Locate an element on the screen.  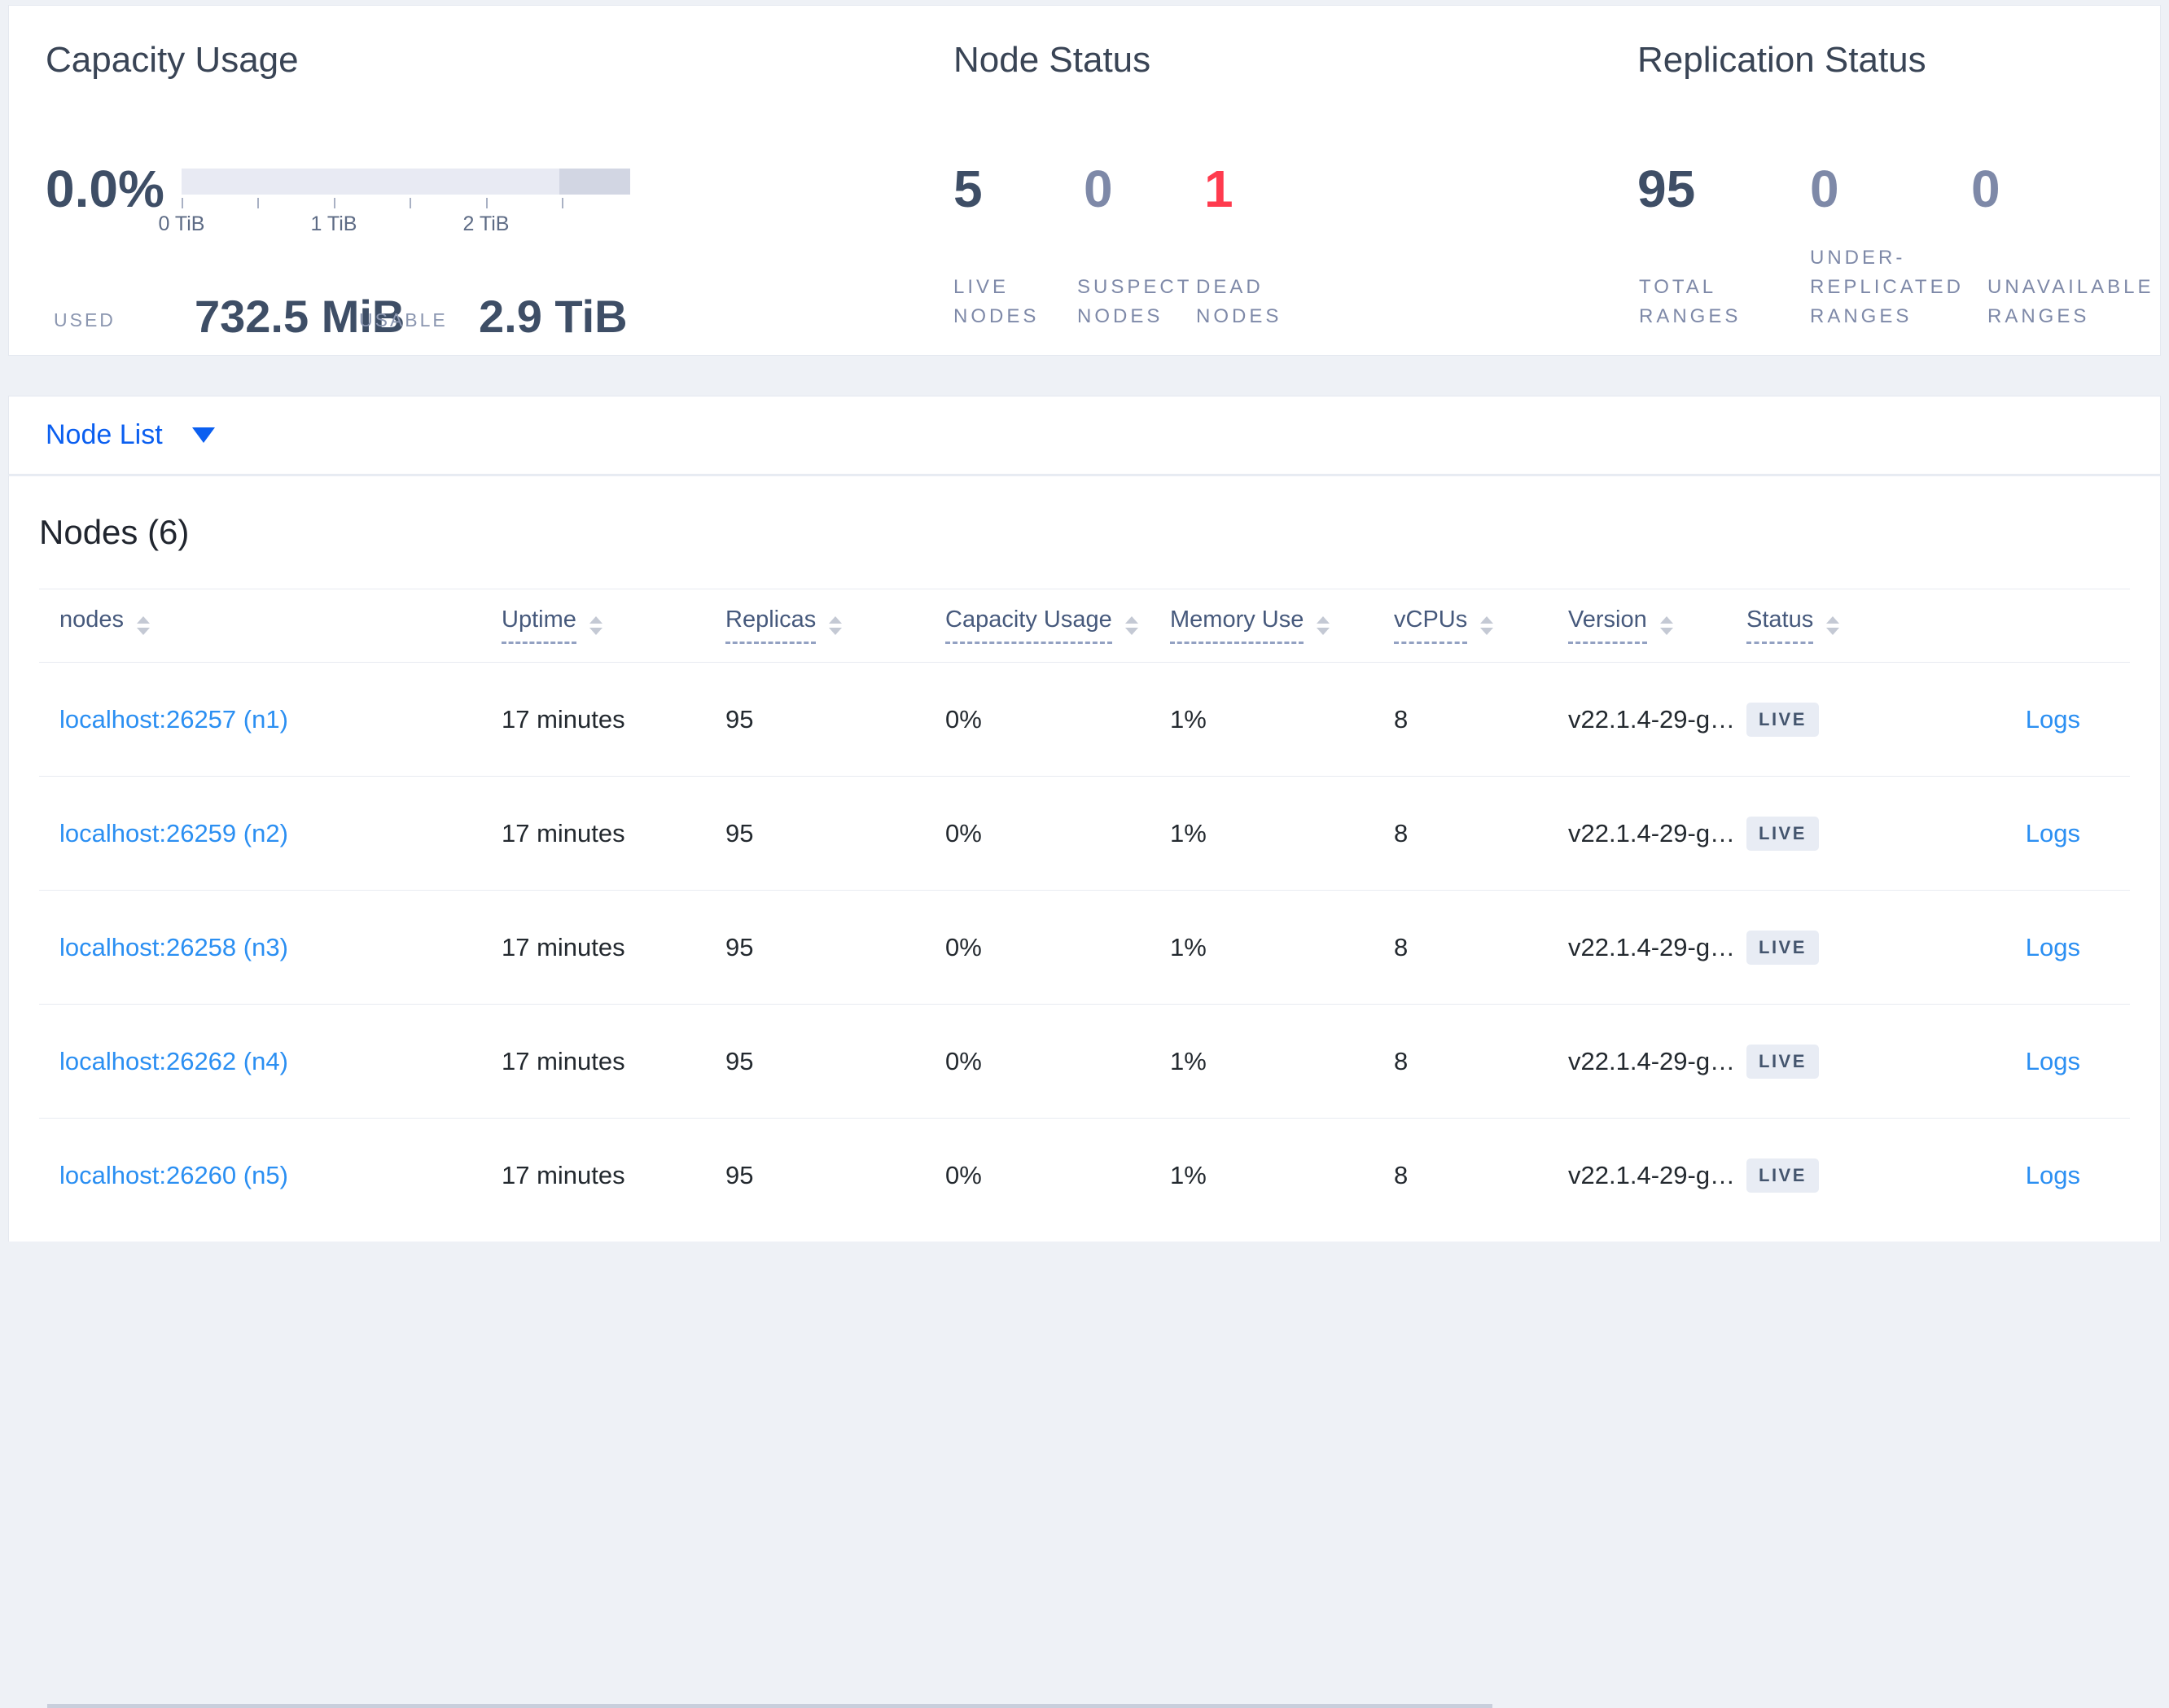
total-ranges-label: TOTAL RANGES is located at coordinates (1691, 301).